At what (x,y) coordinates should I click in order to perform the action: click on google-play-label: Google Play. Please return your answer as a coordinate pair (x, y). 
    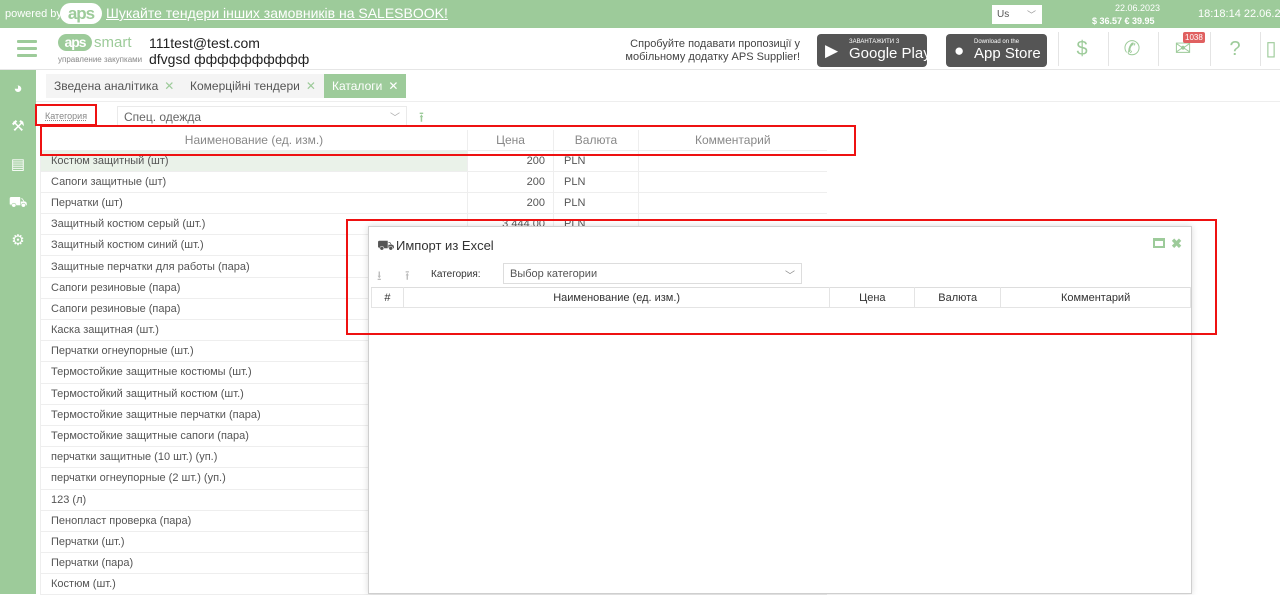
    Looking at the image, I should click on (890, 53).